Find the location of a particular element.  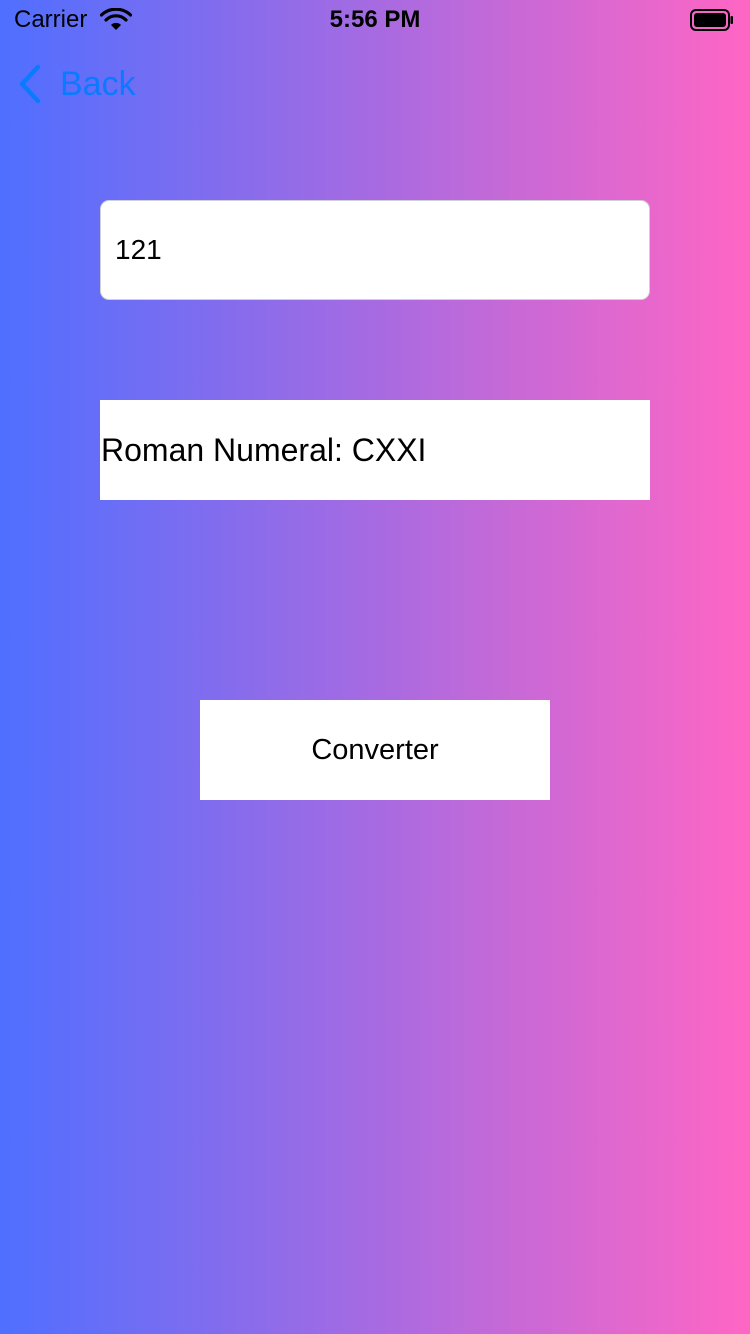

battery-icon is located at coordinates (711, 20).